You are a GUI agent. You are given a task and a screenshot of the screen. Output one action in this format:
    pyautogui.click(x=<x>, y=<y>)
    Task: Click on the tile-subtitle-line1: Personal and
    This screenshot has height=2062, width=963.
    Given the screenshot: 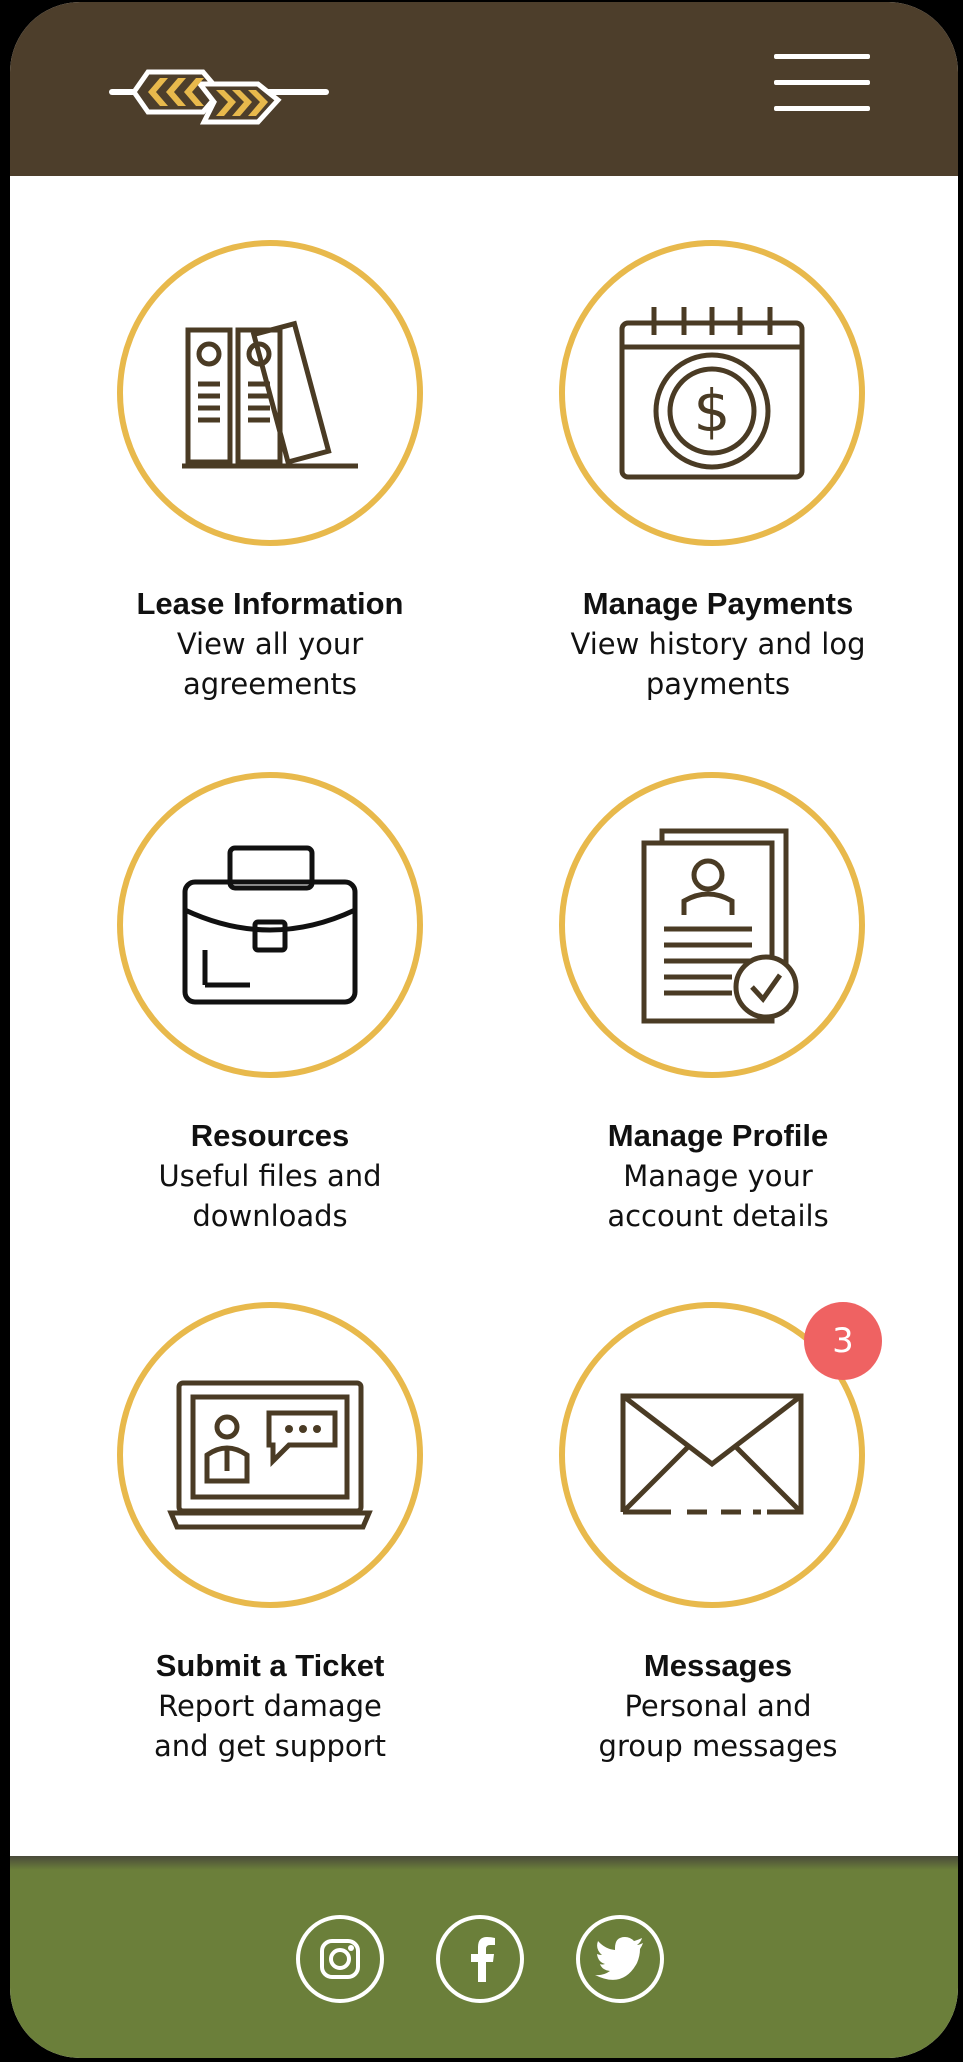 What is the action you would take?
    pyautogui.click(x=718, y=1706)
    